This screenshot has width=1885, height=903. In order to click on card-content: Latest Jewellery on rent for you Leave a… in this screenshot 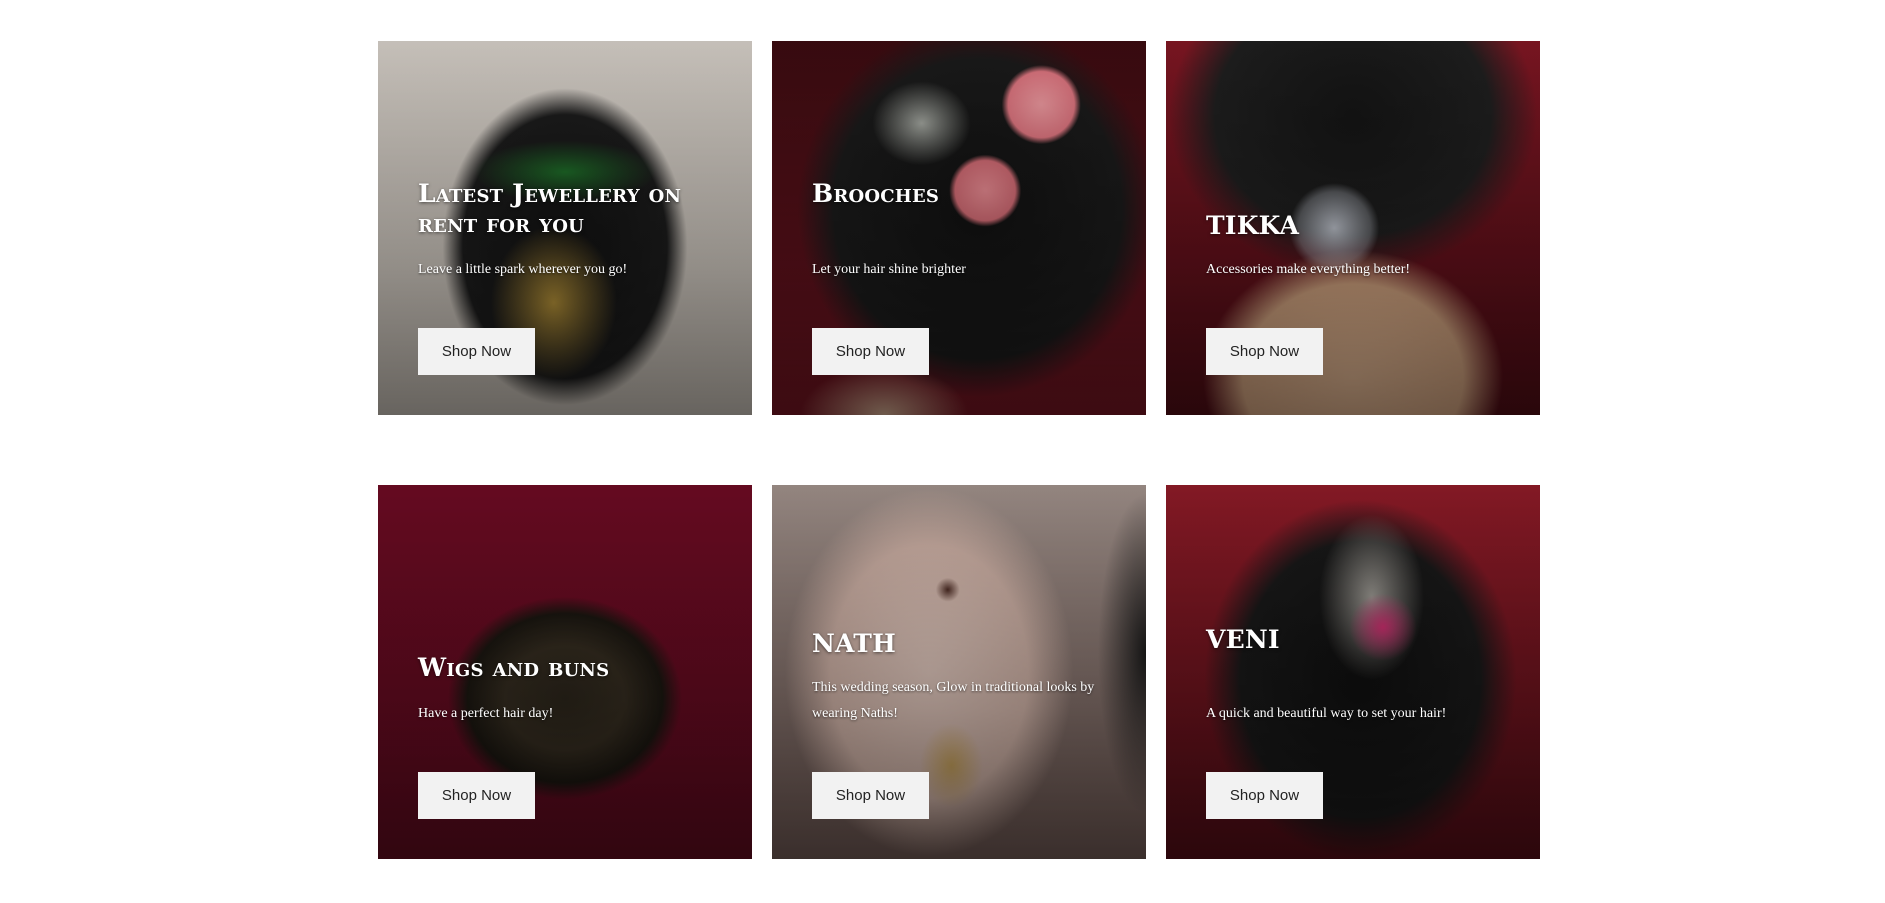, I will do `click(570, 228)`.